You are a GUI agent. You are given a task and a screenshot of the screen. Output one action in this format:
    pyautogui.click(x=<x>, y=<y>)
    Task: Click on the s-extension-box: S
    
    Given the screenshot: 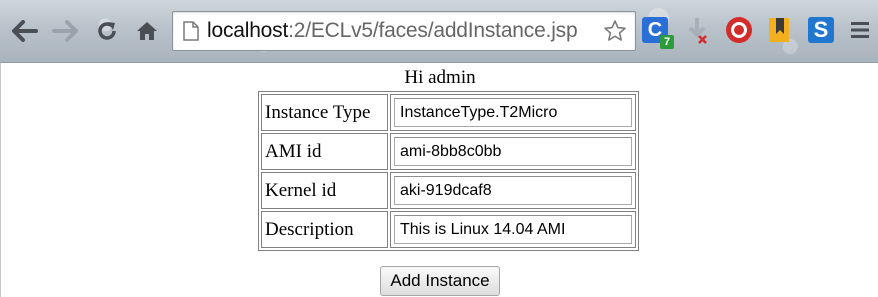 What is the action you would take?
    pyautogui.click(x=821, y=30)
    